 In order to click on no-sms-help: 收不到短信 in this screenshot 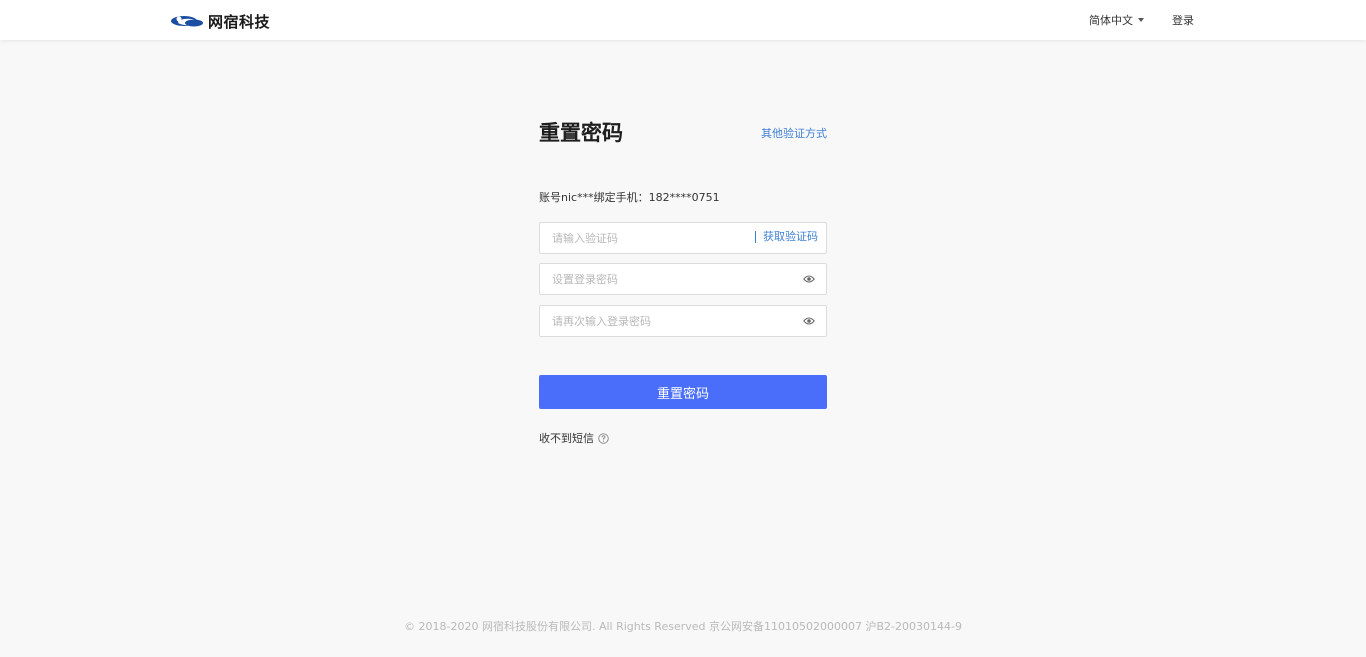, I will do `click(574, 438)`.